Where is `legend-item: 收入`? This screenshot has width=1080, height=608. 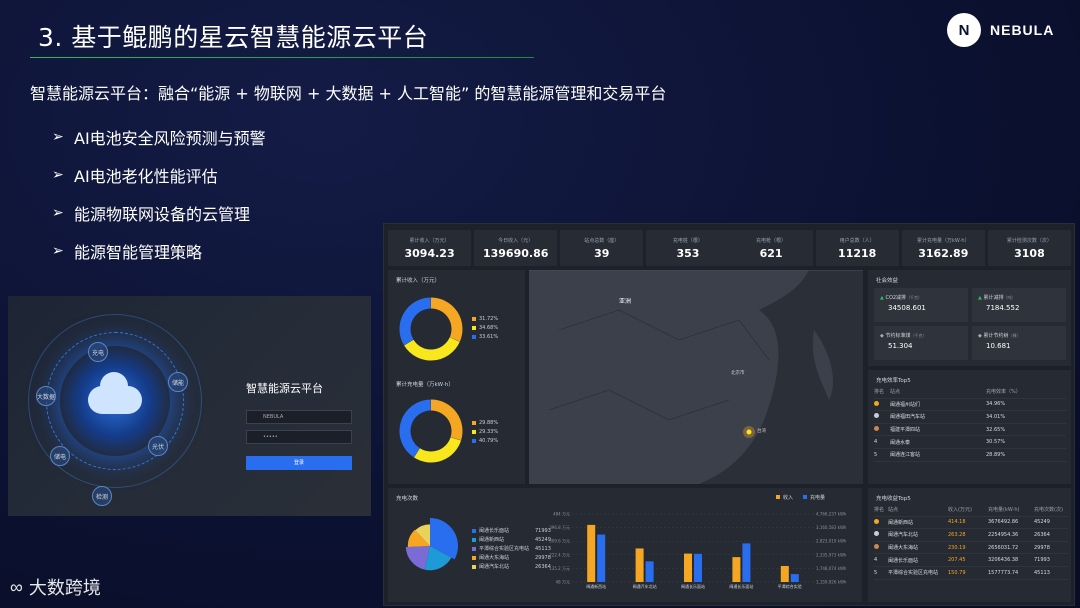
legend-item: 收入 is located at coordinates (784, 497).